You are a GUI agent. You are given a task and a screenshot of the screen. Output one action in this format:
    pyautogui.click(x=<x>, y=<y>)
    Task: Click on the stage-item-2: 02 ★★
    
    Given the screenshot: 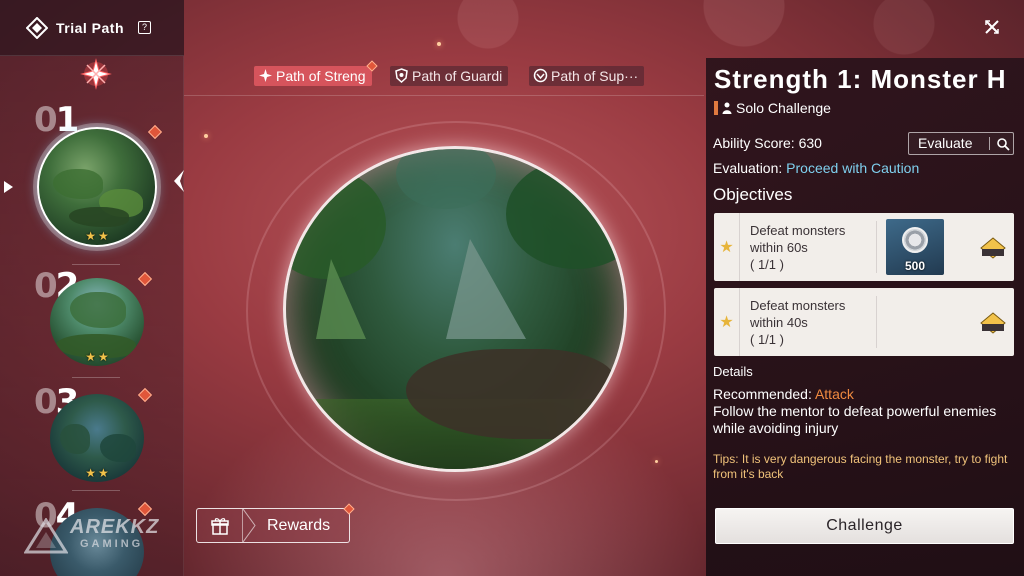 What is the action you would take?
    pyautogui.click(x=98, y=316)
    